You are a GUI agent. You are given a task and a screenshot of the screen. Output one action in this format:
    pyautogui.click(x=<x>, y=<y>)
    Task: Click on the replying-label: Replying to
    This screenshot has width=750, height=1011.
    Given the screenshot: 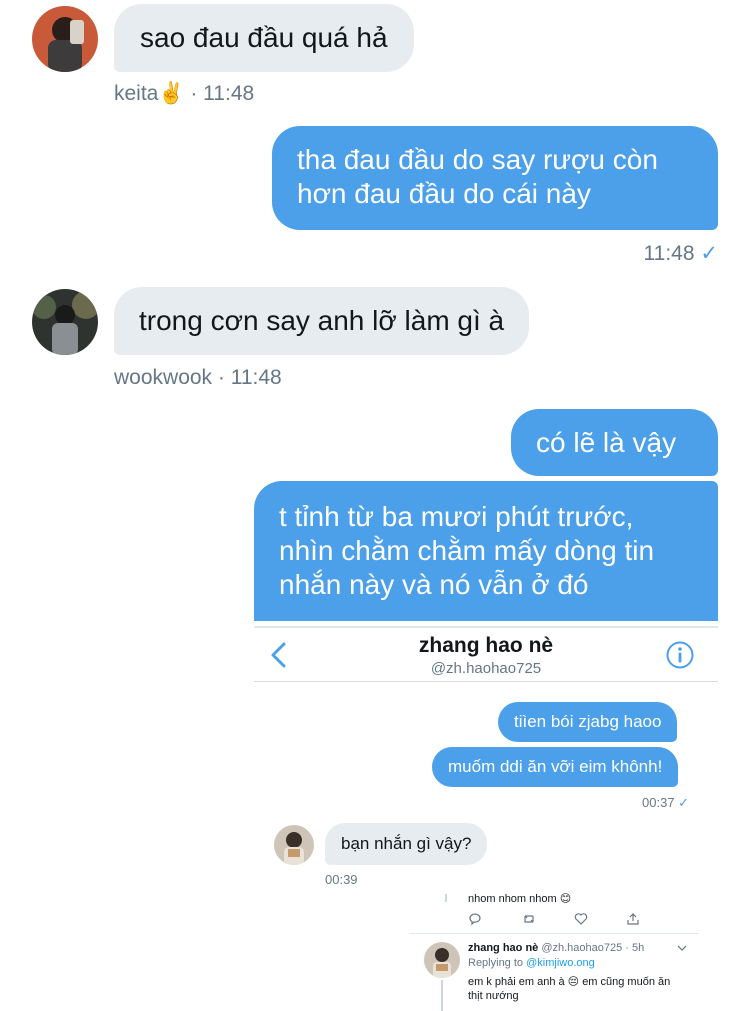 What is the action you would take?
    pyautogui.click(x=496, y=963)
    